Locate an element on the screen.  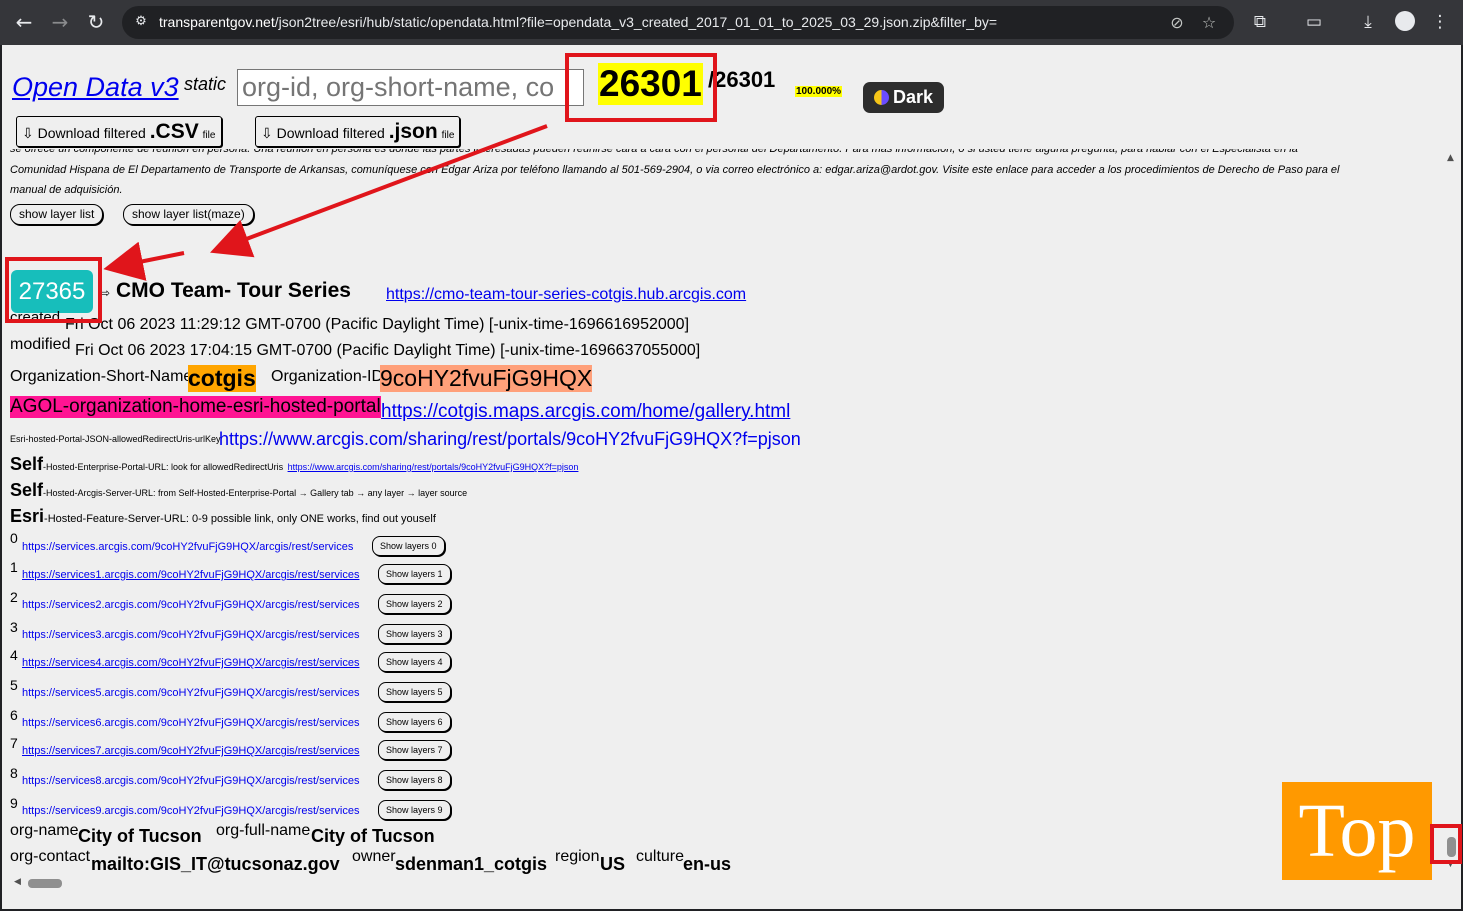
annotation-arrows is located at coordinates (325, 202).